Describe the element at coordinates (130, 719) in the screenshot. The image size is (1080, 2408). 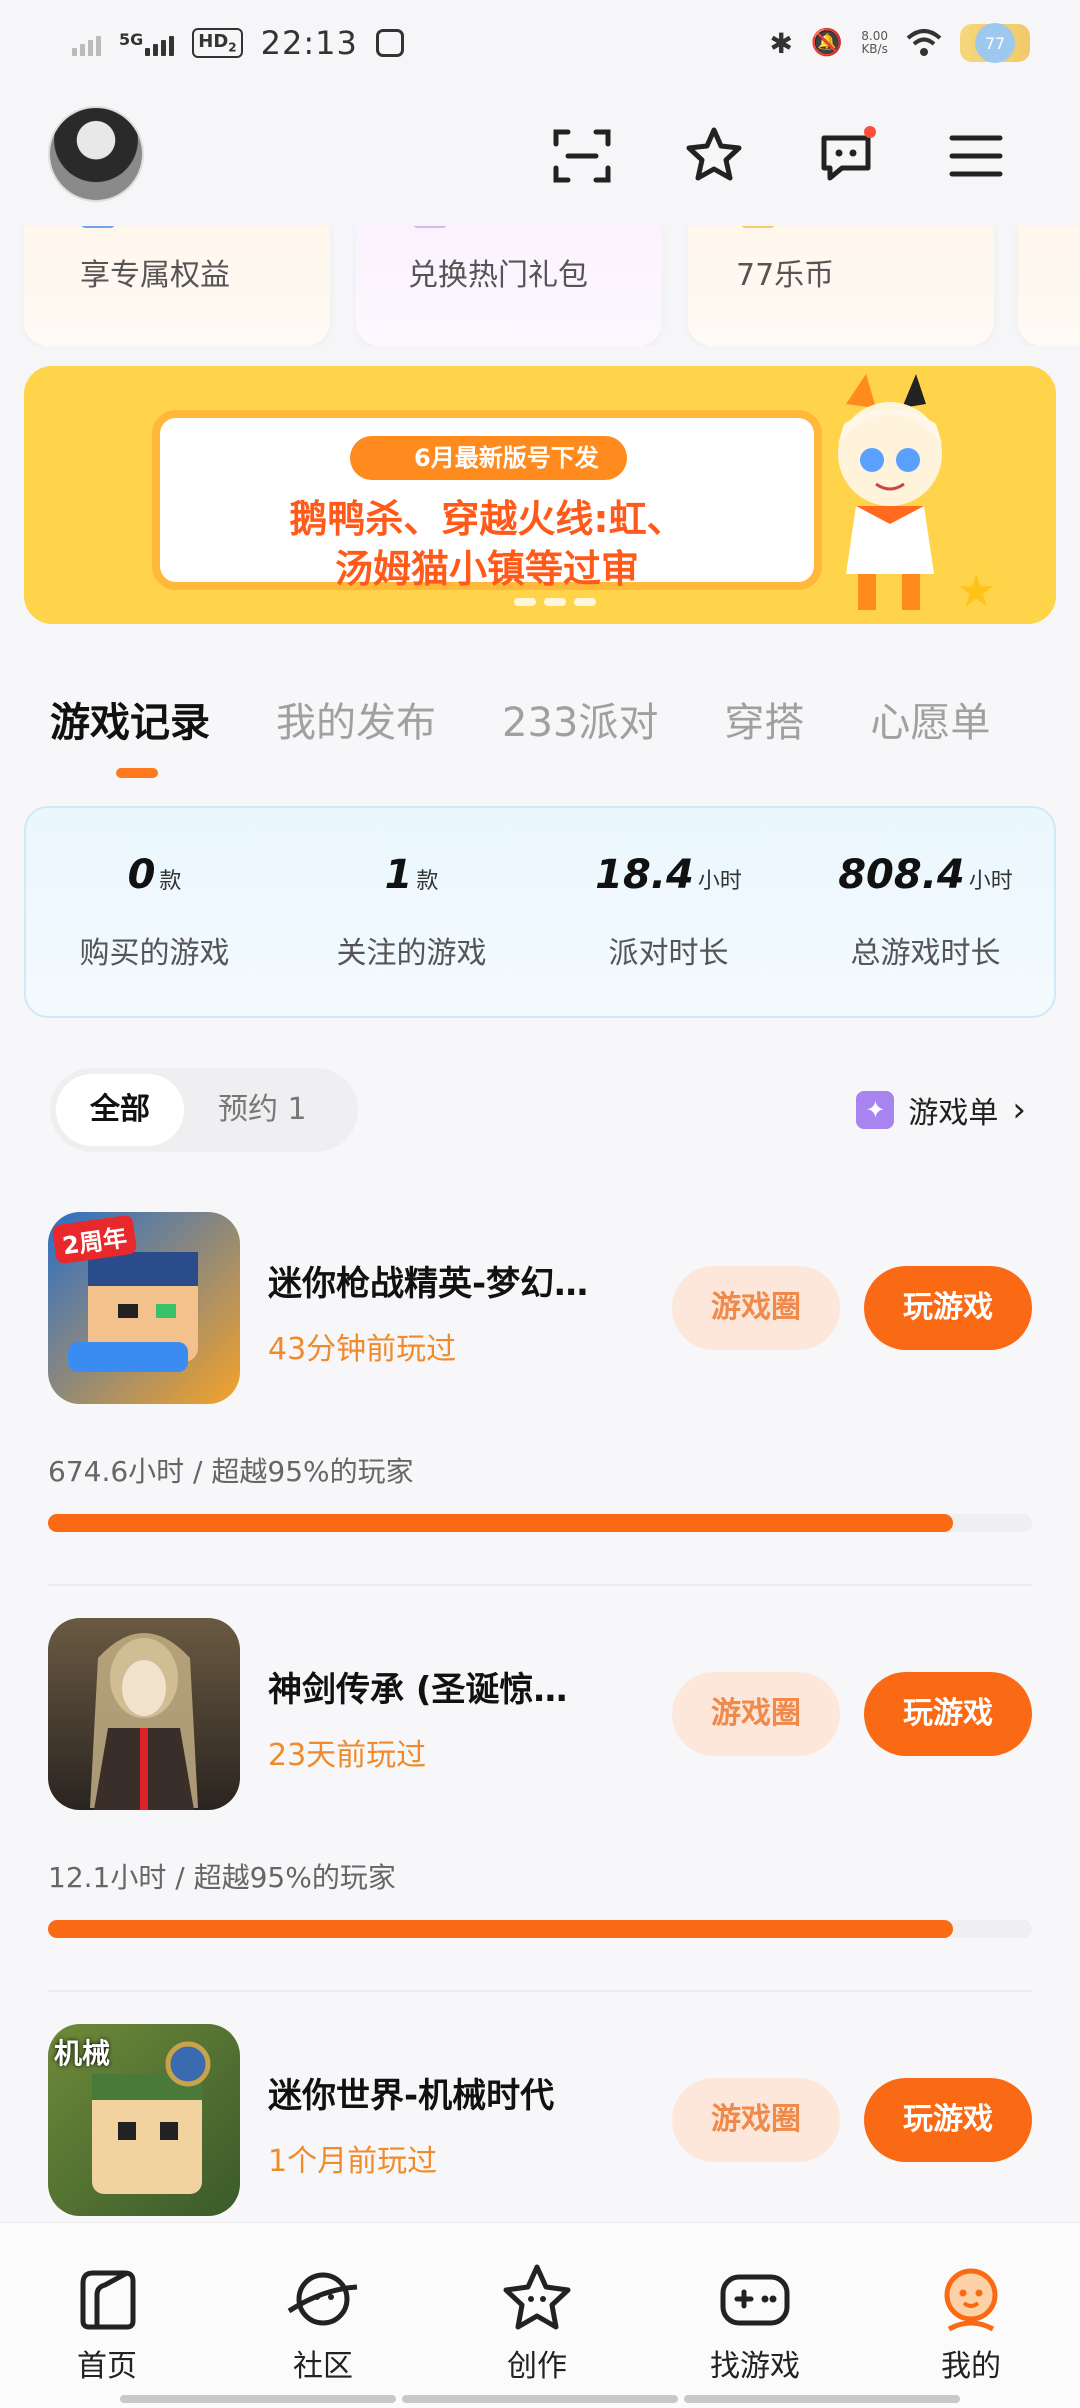
I see `tab-game-records: 游戏记录` at that location.